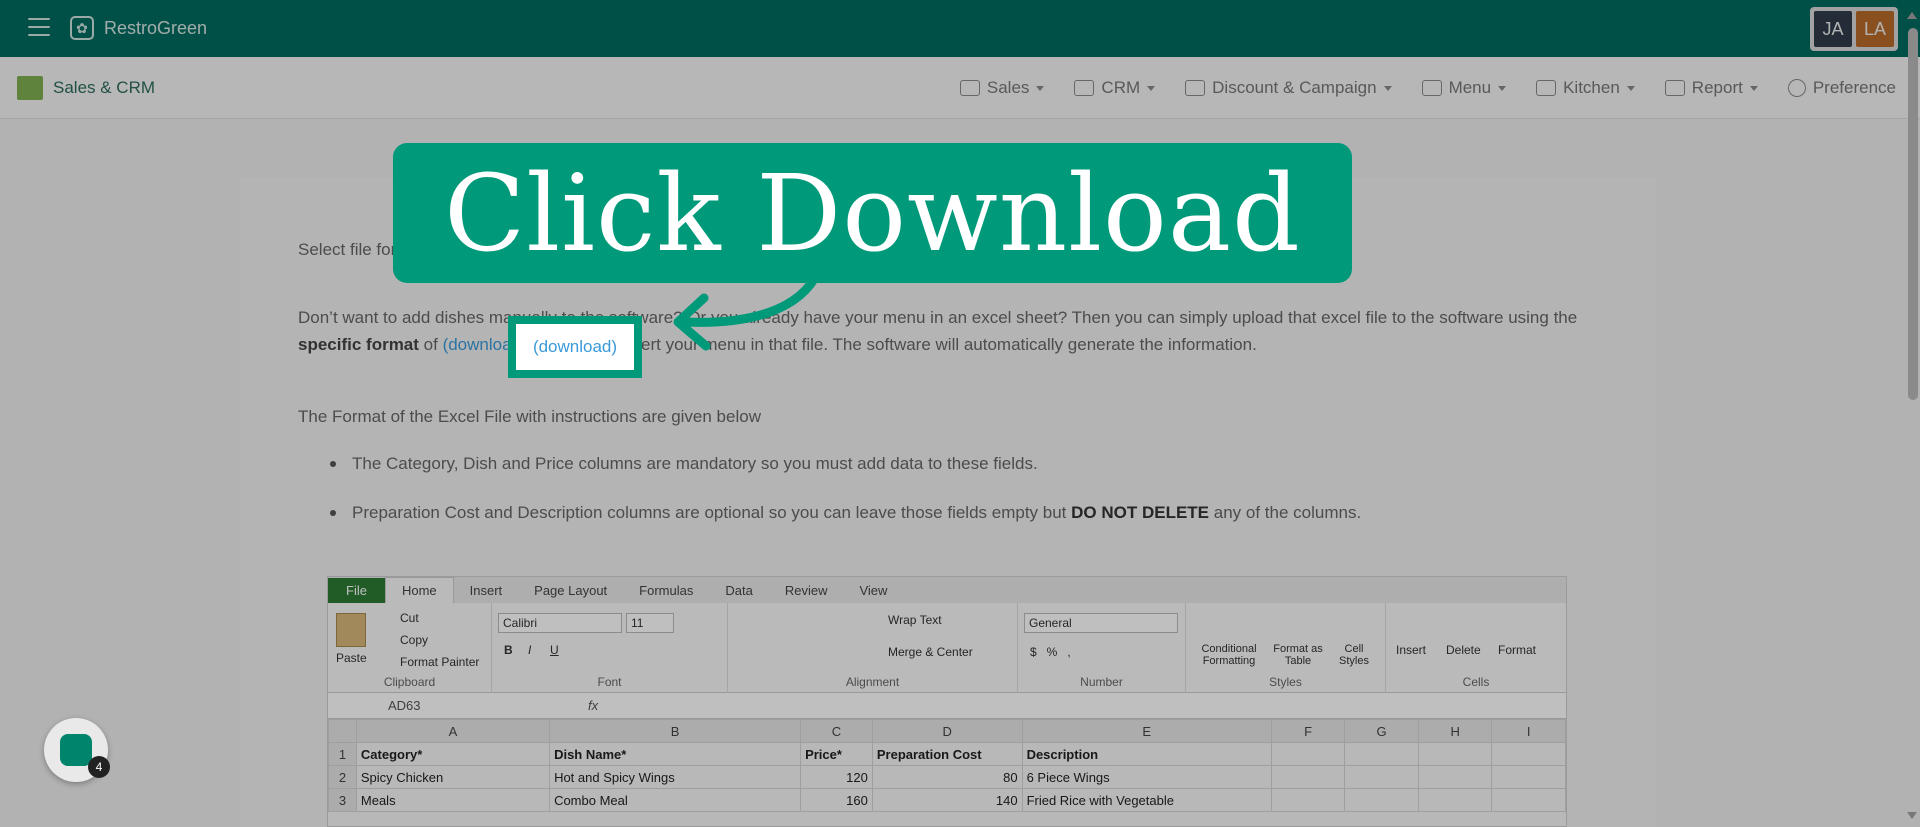 This screenshot has width=1920, height=827. What do you see at coordinates (930, 652) in the screenshot?
I see `merge-center-label: Merge & Center` at bounding box center [930, 652].